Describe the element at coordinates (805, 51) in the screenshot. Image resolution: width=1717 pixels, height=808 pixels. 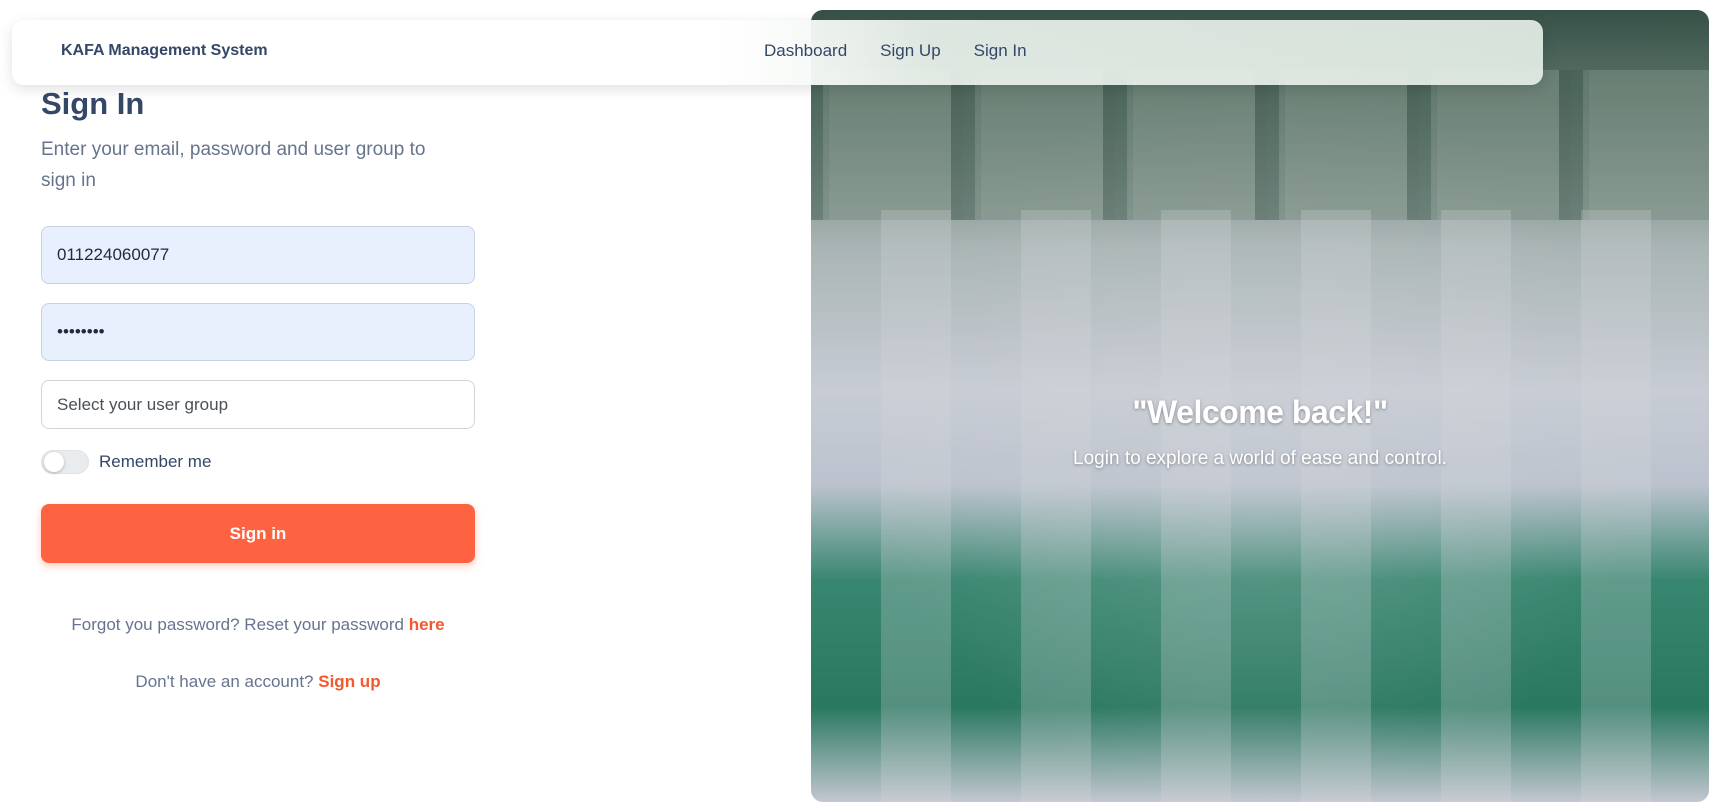
I see `nav-dashboard-link: Dashboard` at that location.